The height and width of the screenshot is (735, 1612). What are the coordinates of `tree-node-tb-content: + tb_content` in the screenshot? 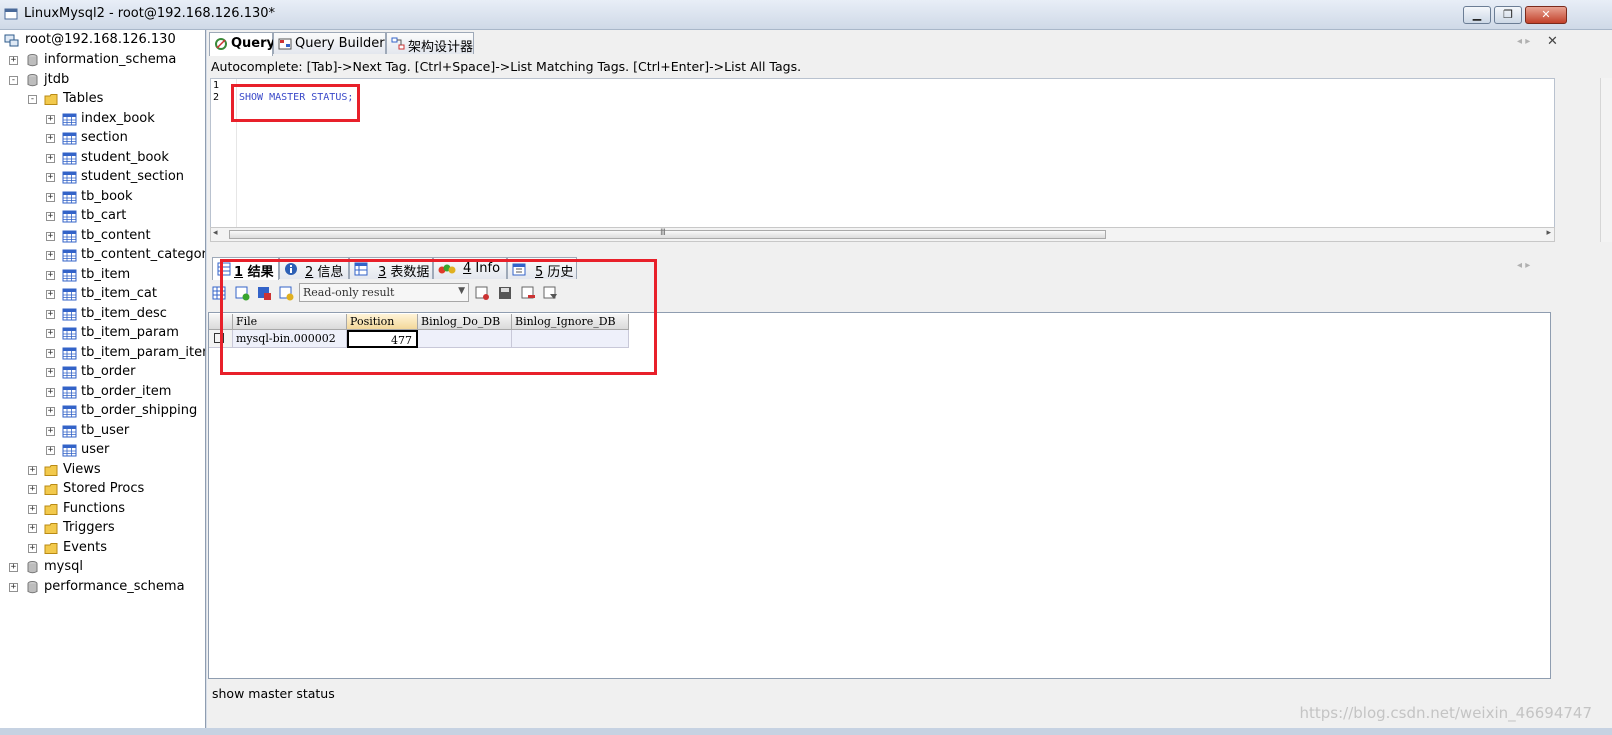 It's located at (102, 237).